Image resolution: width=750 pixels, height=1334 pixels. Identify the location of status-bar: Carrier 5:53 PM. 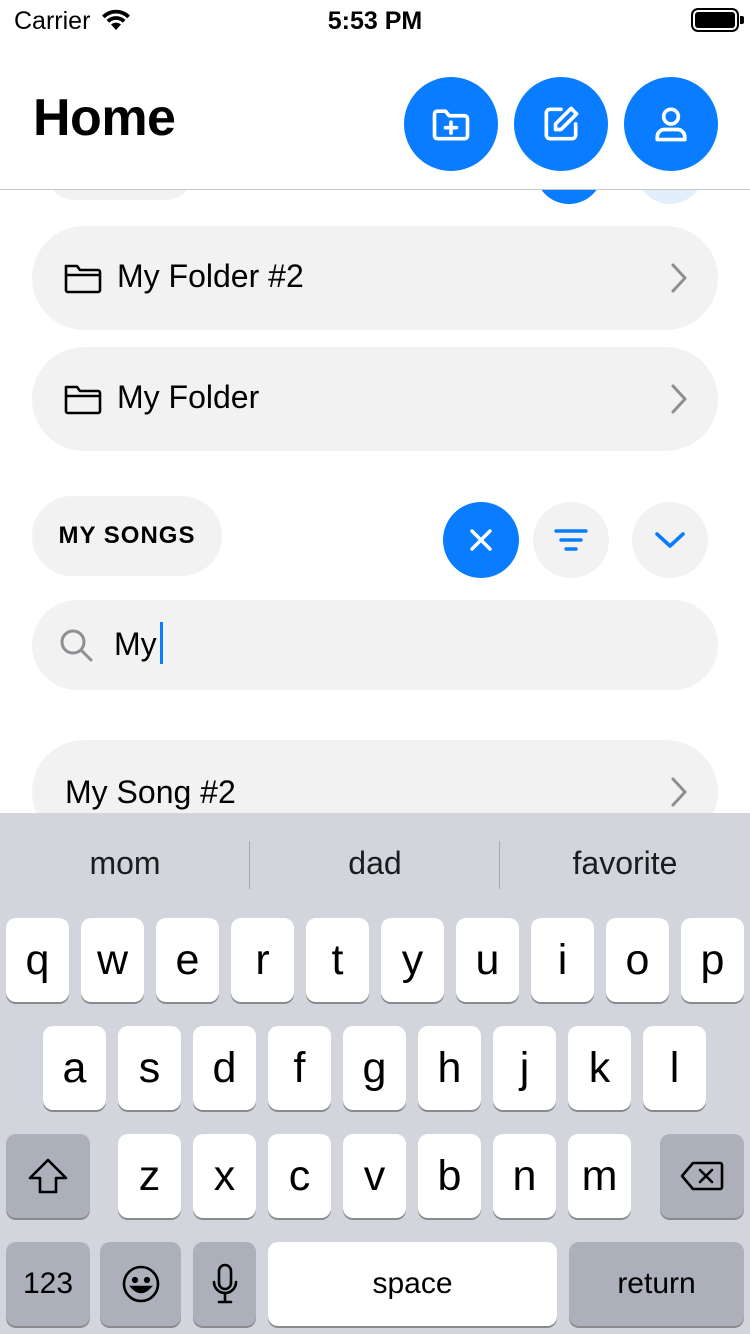
(375, 21).